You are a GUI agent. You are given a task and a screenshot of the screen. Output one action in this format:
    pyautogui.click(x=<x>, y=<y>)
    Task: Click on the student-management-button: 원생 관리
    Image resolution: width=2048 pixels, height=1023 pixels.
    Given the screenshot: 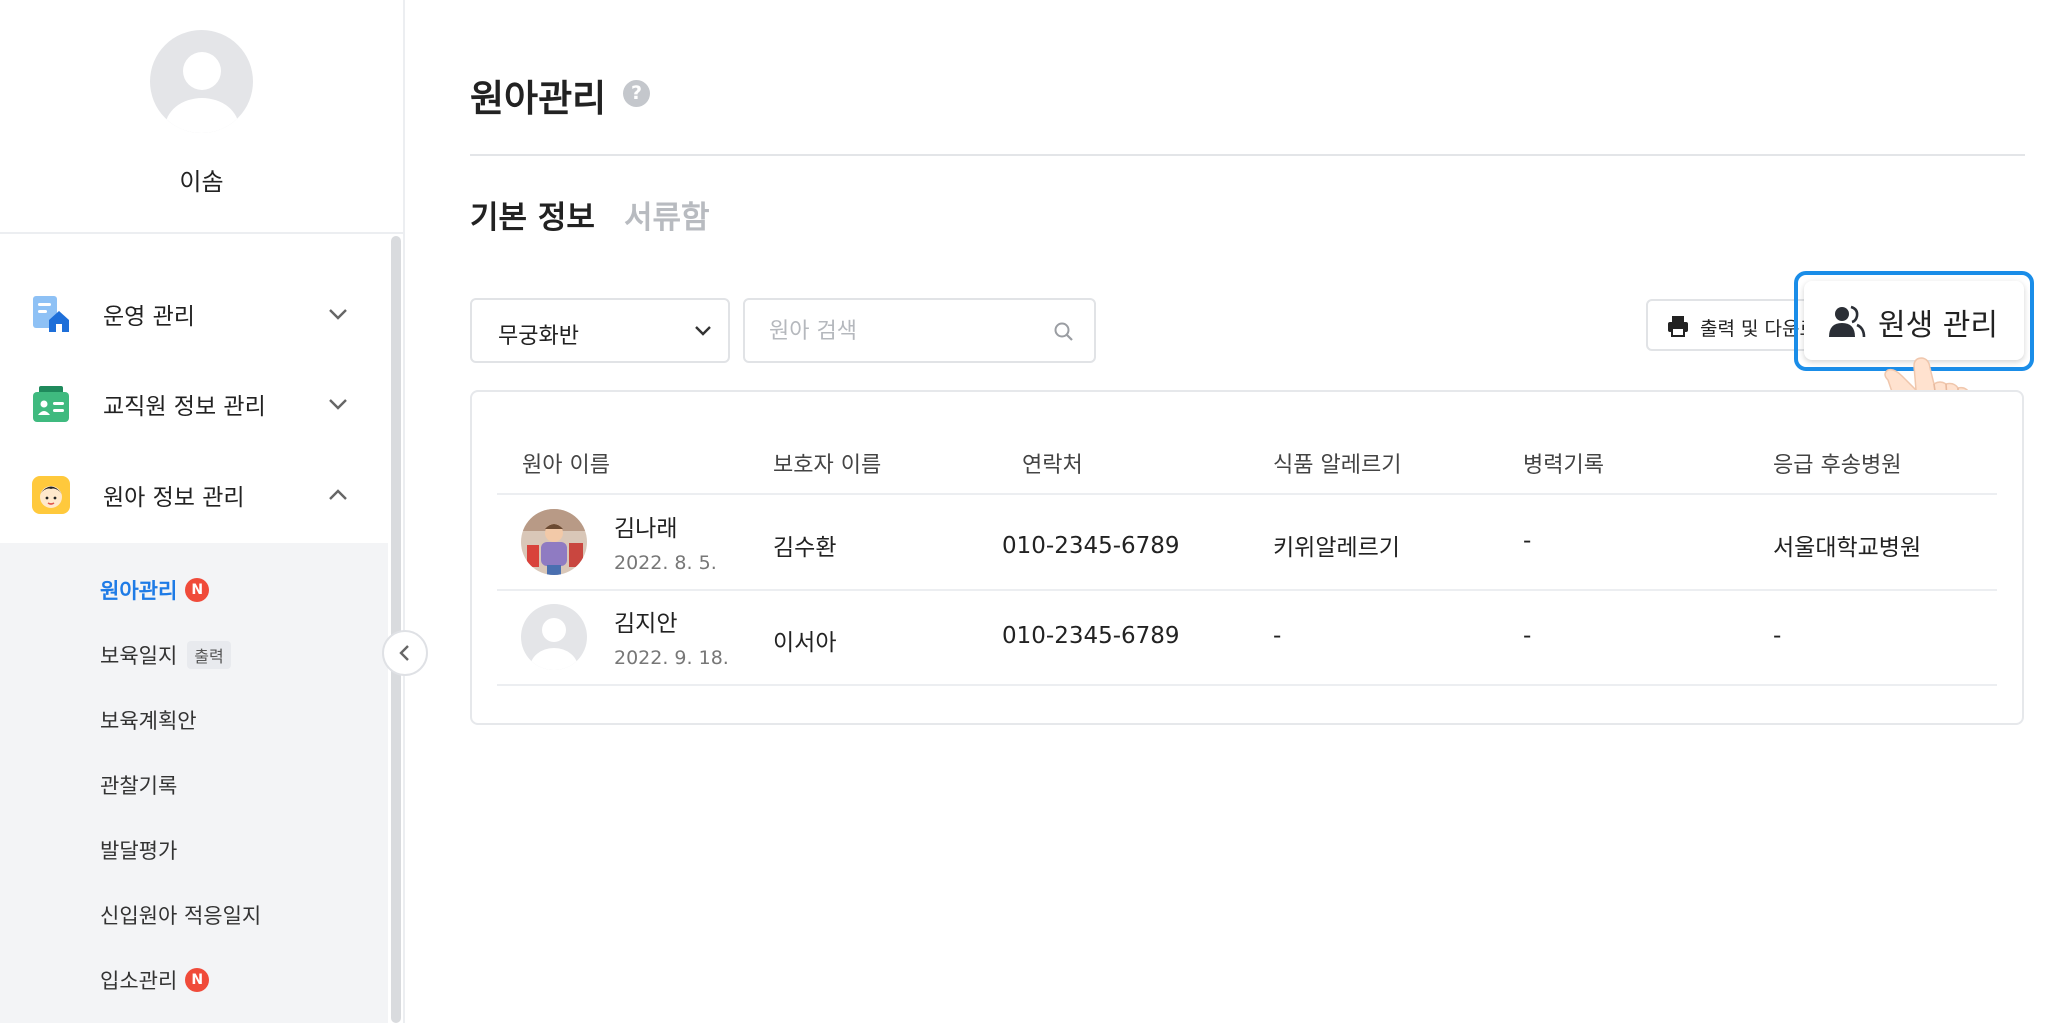 What is the action you would take?
    pyautogui.click(x=1914, y=320)
    